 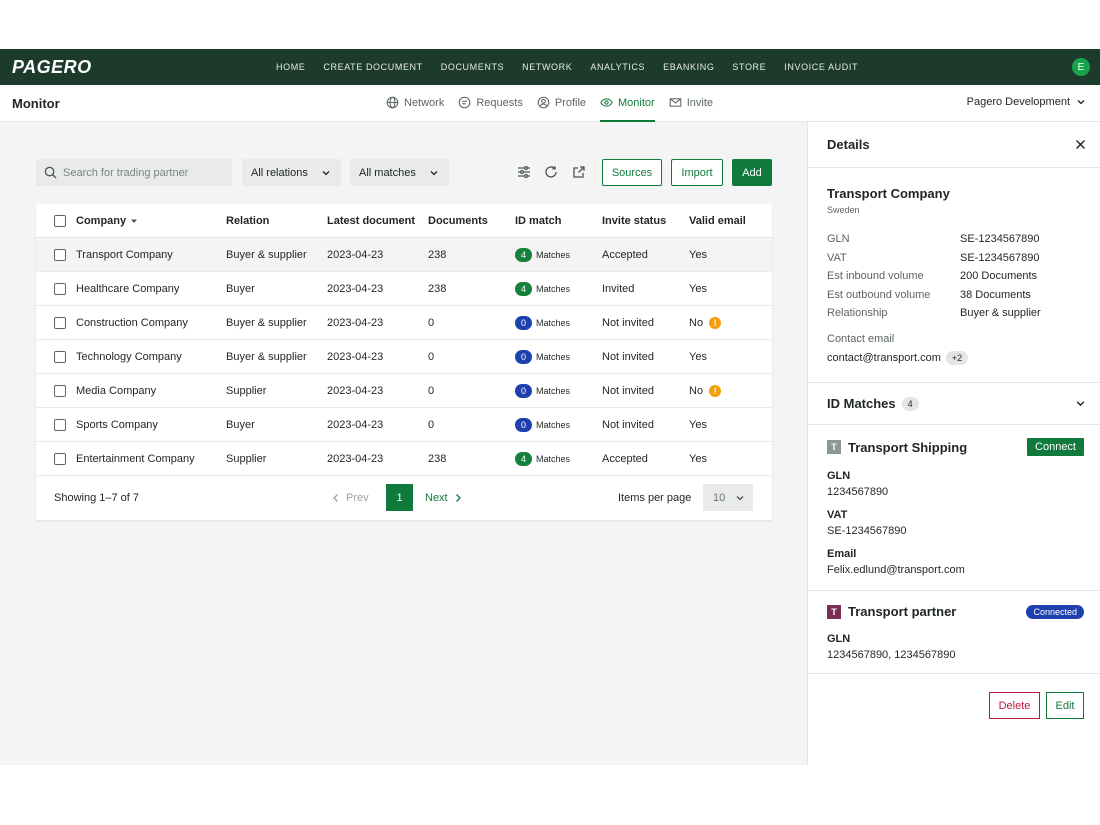 What do you see at coordinates (151, 255) in the screenshot?
I see `cell-company: Transport Company` at bounding box center [151, 255].